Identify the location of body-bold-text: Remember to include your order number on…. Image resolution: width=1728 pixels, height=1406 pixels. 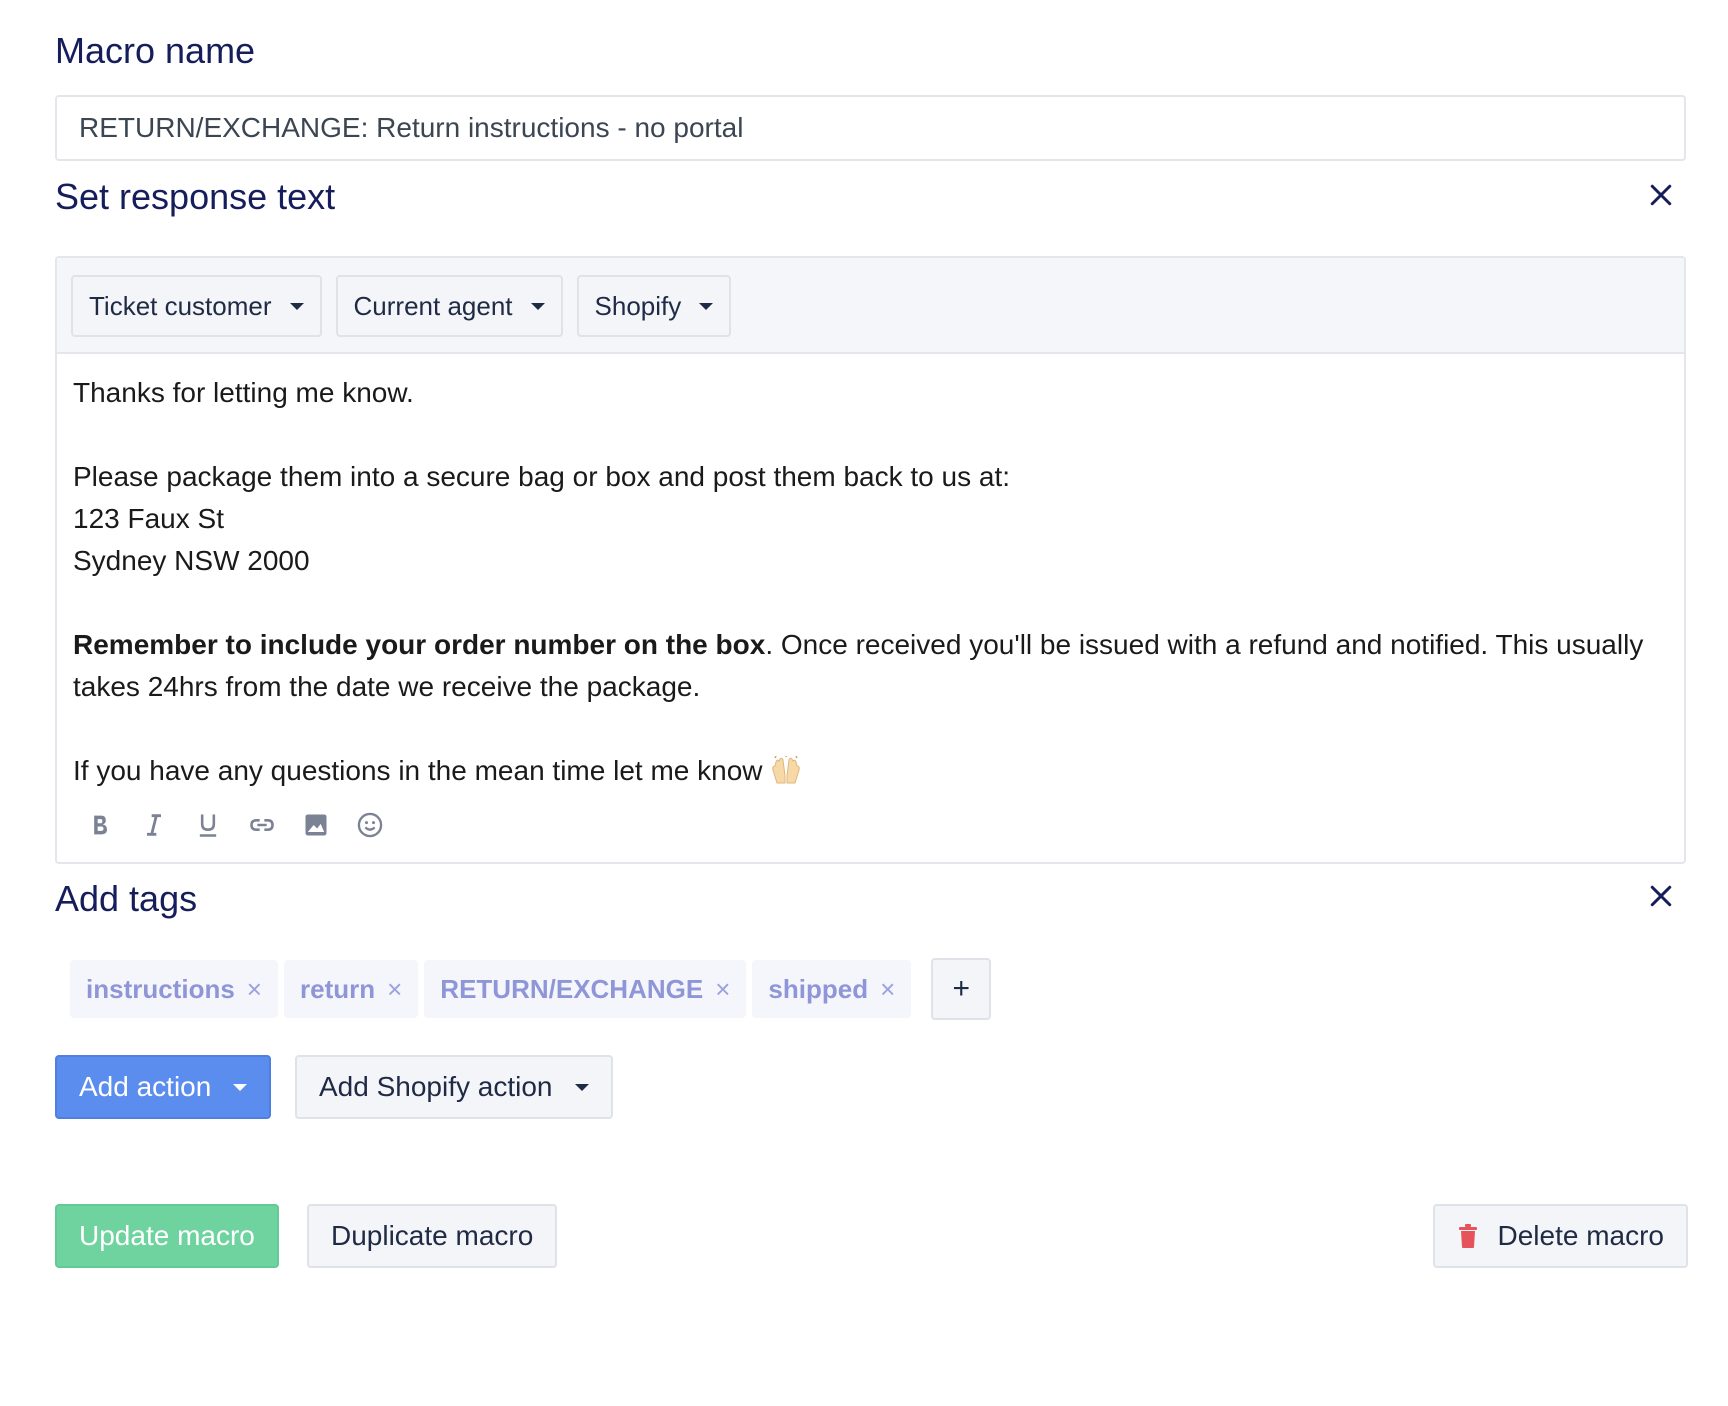
(419, 644).